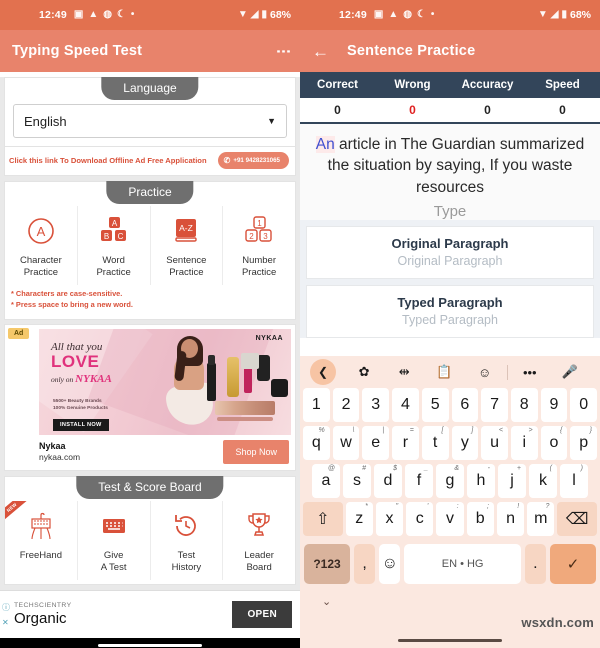 The height and width of the screenshot is (648, 600). I want to click on new-ribbon: NEW, so click(16, 511).